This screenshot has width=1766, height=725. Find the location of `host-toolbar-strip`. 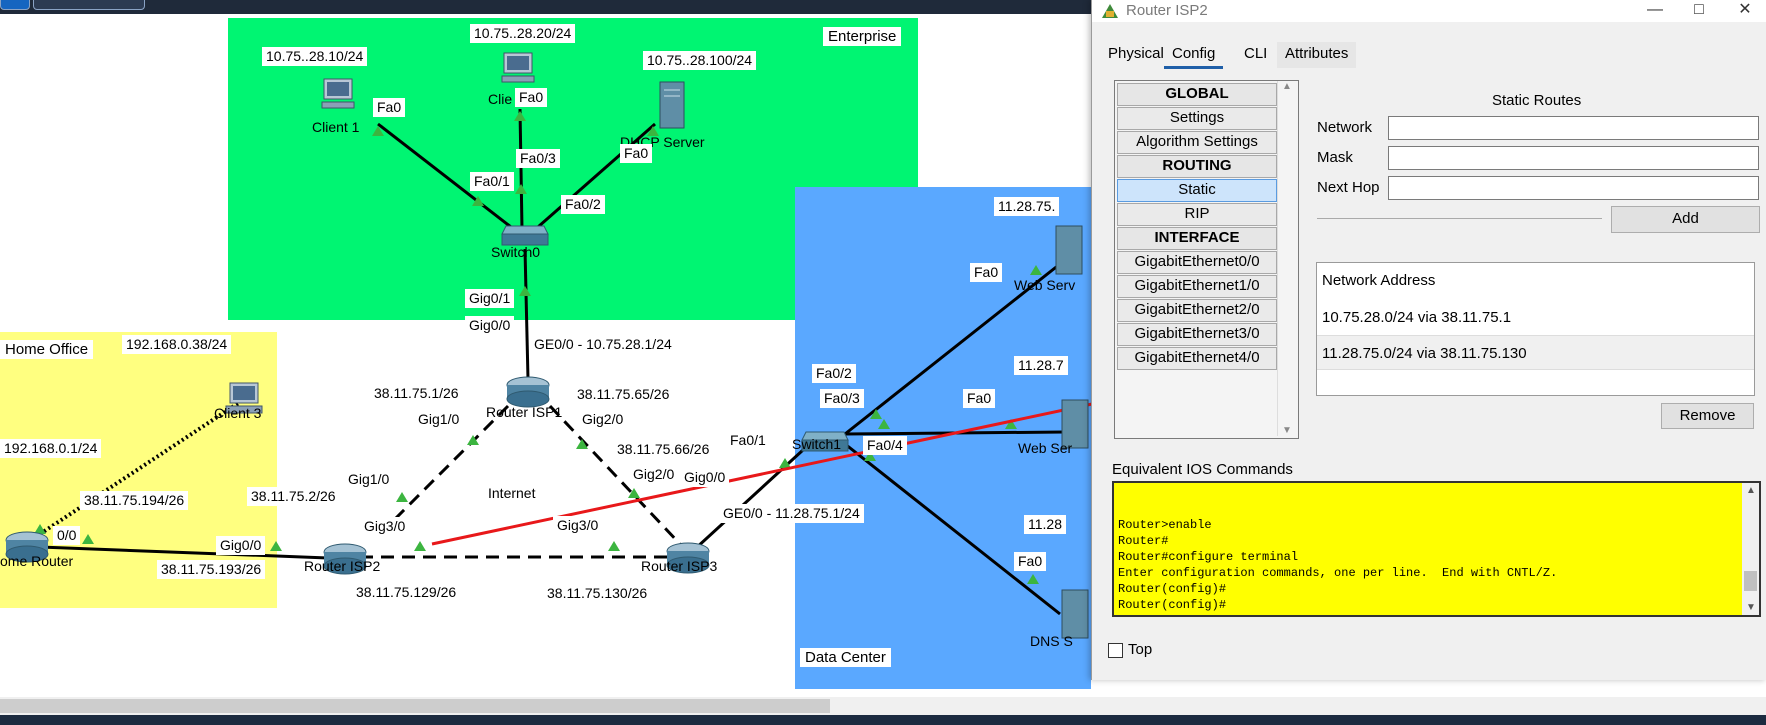

host-toolbar-strip is located at coordinates (550, 7).